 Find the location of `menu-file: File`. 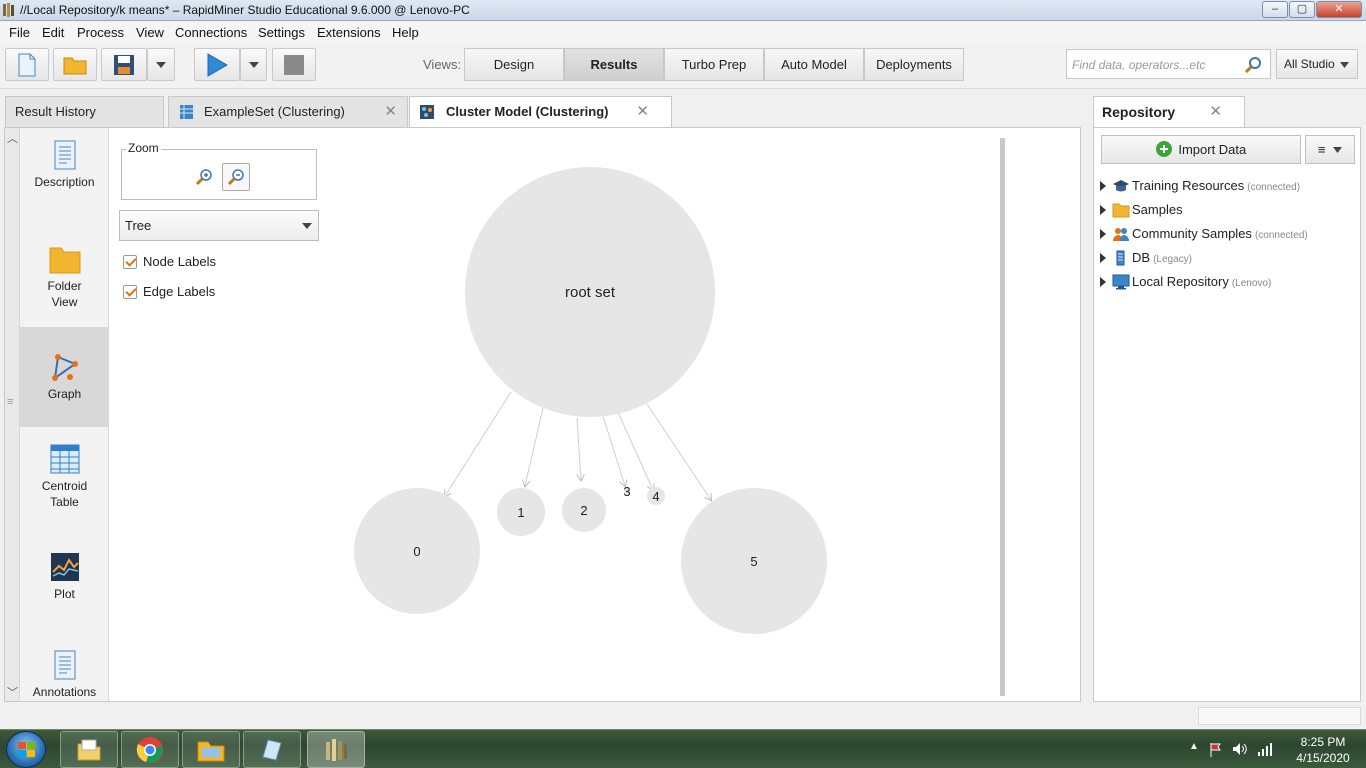

menu-file: File is located at coordinates (19, 32).